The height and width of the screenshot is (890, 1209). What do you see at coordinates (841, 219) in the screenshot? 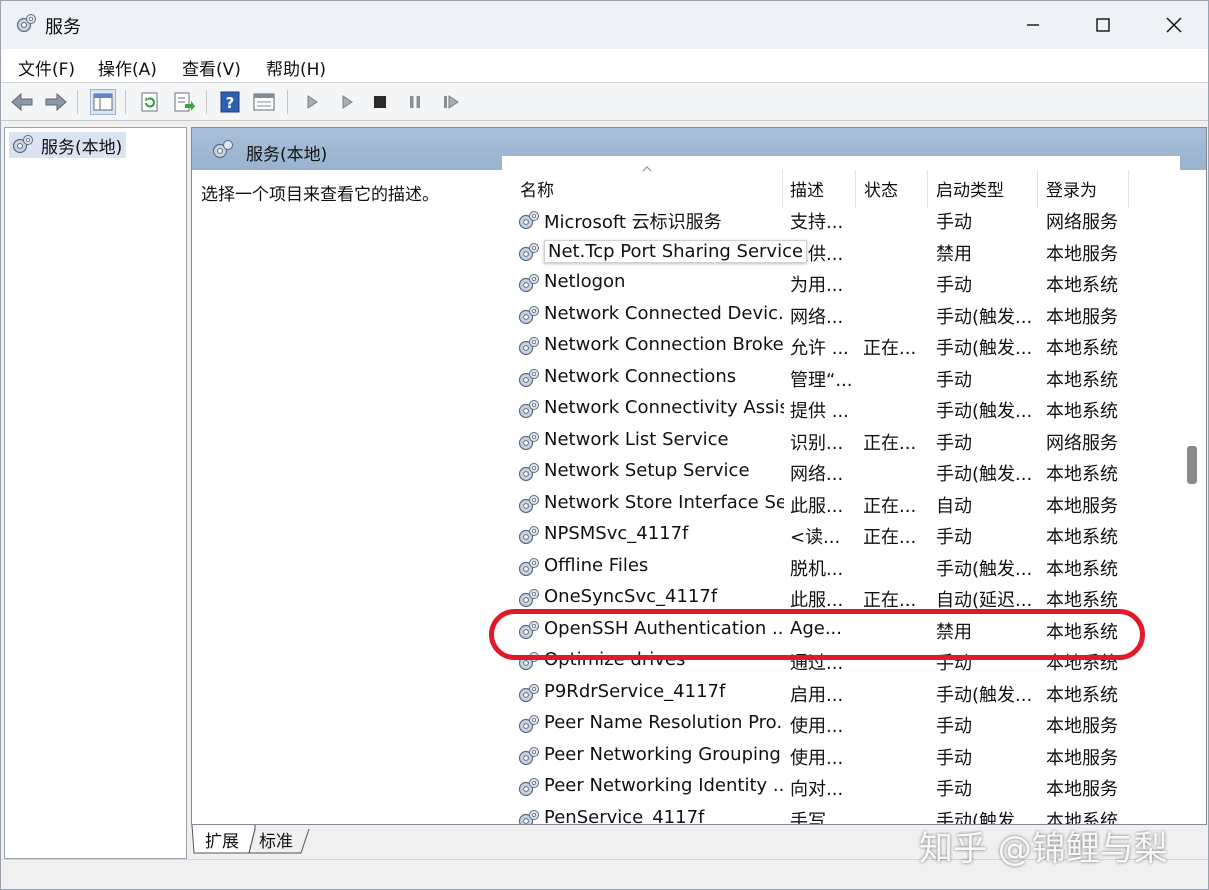
I see `service-row: Microsoft 云标识服务 支持... 手动 网络服务` at bounding box center [841, 219].